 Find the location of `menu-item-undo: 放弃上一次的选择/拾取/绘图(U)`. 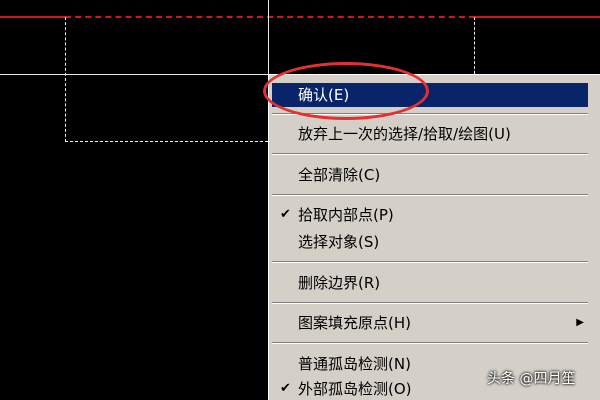

menu-item-undo: 放弃上一次的选择/拾取/绘图(U) is located at coordinates (430, 134).